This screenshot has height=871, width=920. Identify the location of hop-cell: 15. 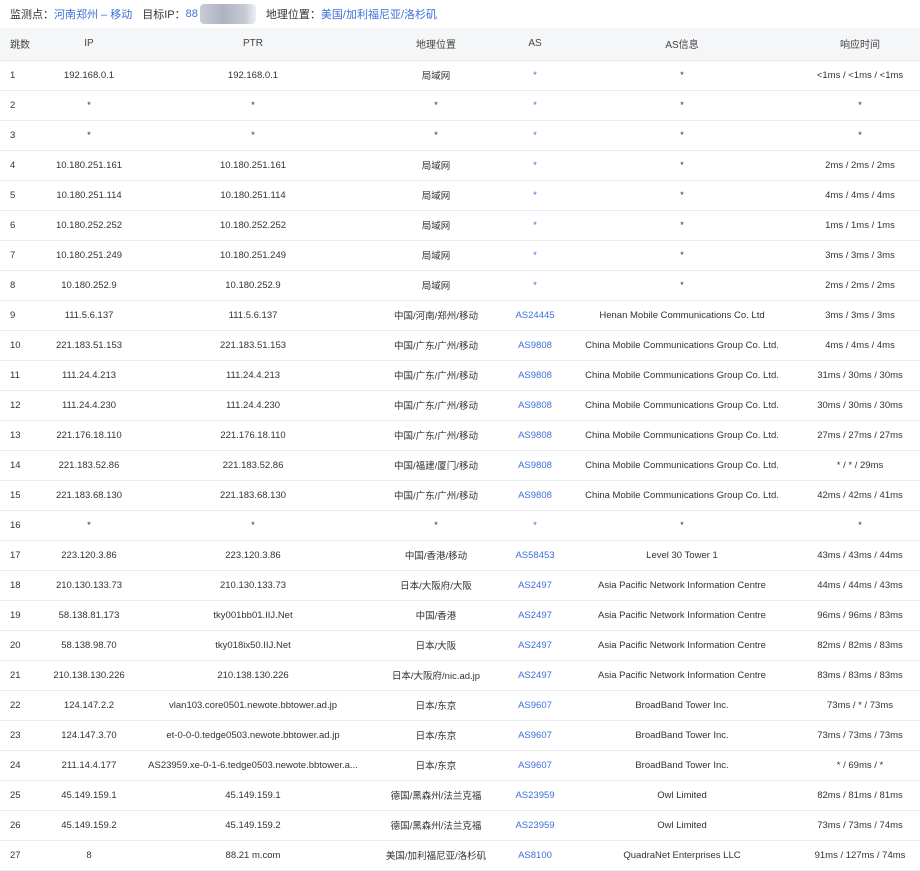
(19, 495).